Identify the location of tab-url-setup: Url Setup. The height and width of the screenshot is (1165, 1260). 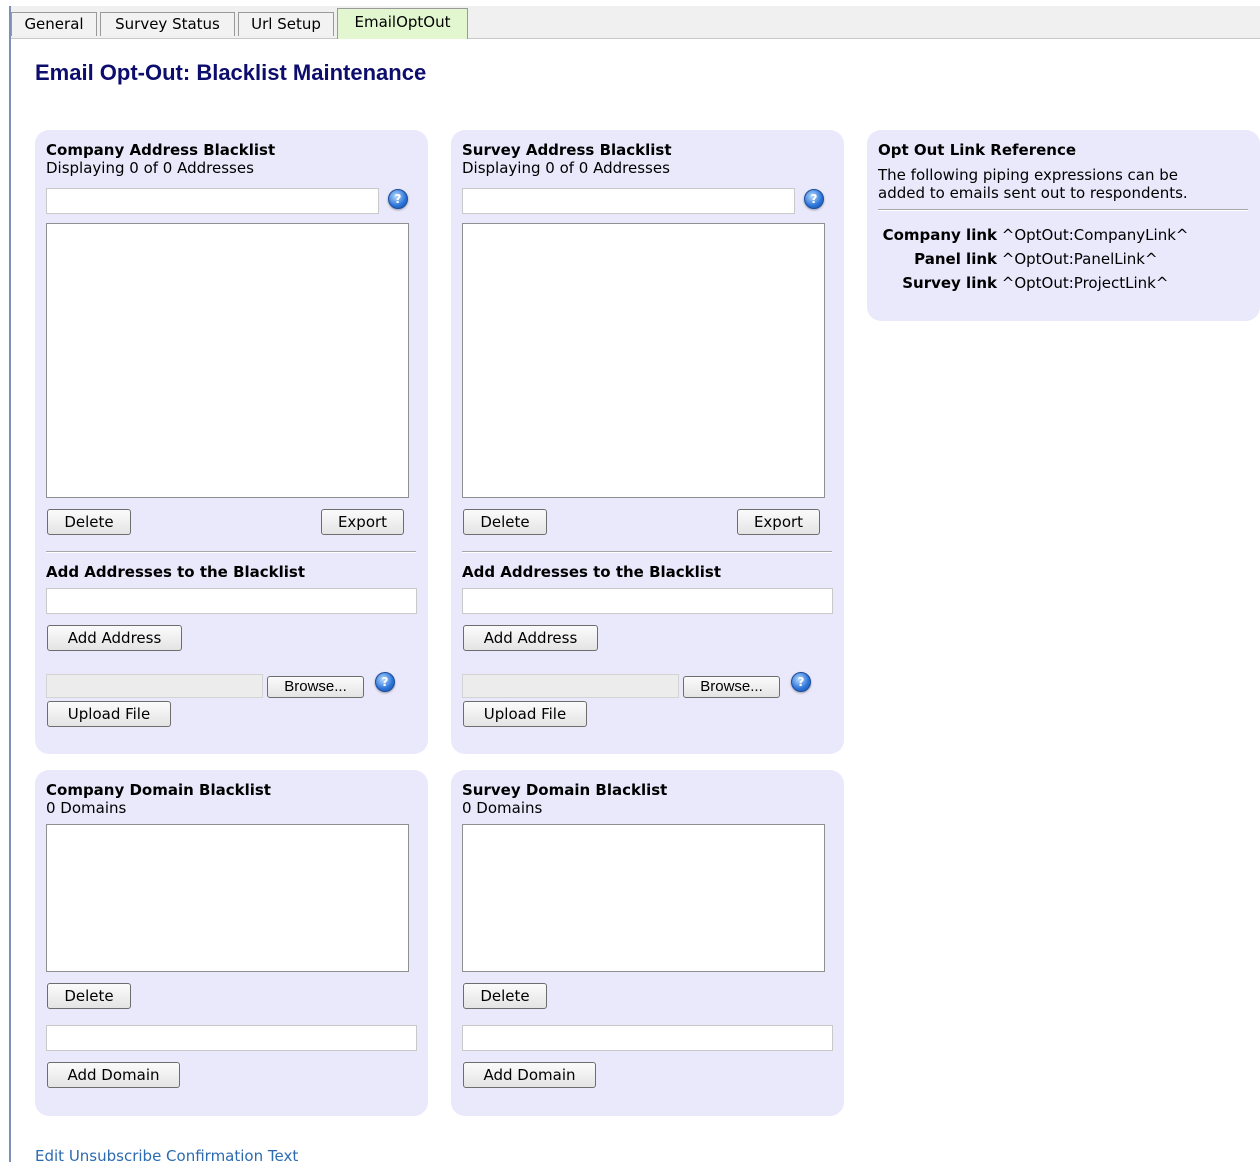
(286, 24).